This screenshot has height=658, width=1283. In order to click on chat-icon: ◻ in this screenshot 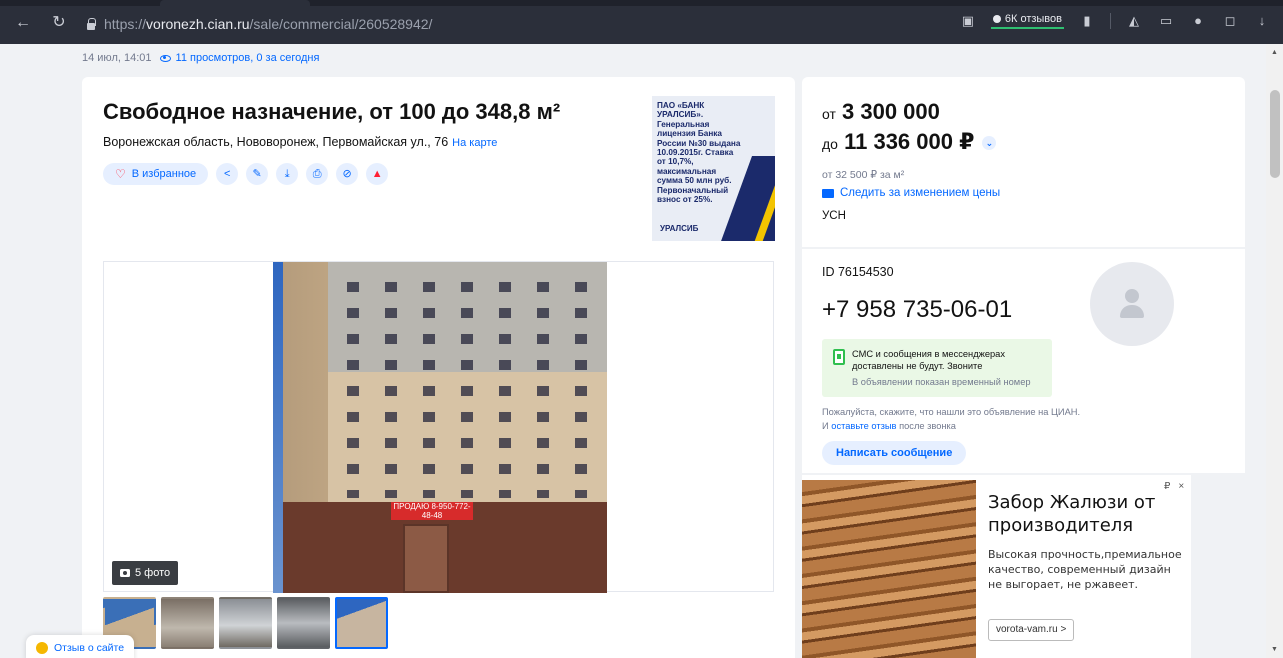, I will do `click(1230, 21)`.